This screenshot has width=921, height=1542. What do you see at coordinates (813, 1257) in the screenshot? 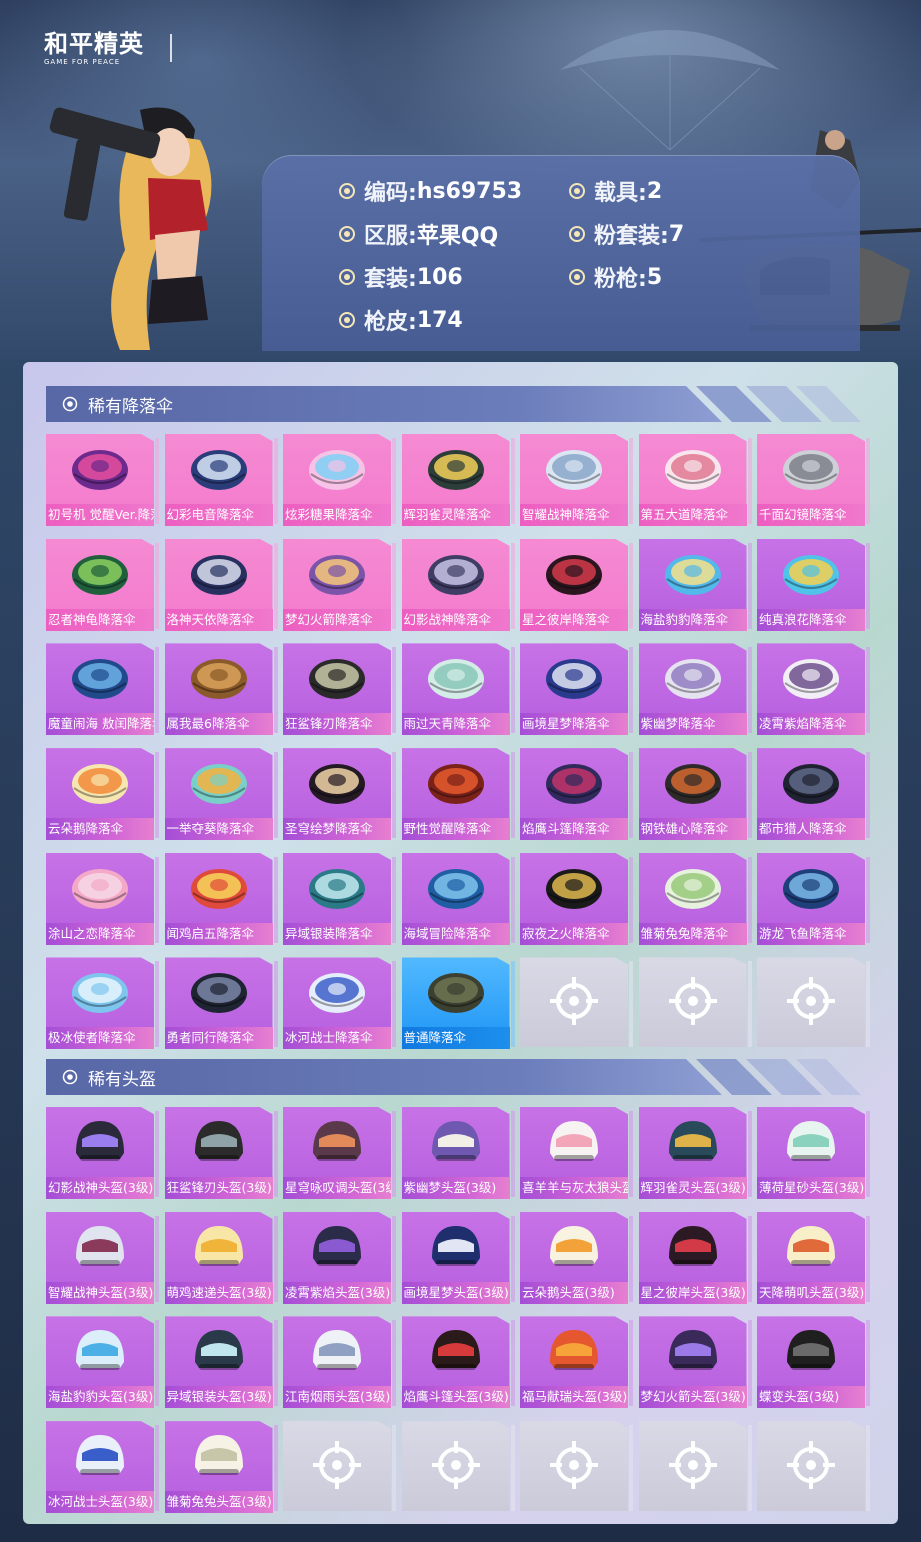
I see `helmet-card: 天降萌叽头盔(3级)` at bounding box center [813, 1257].